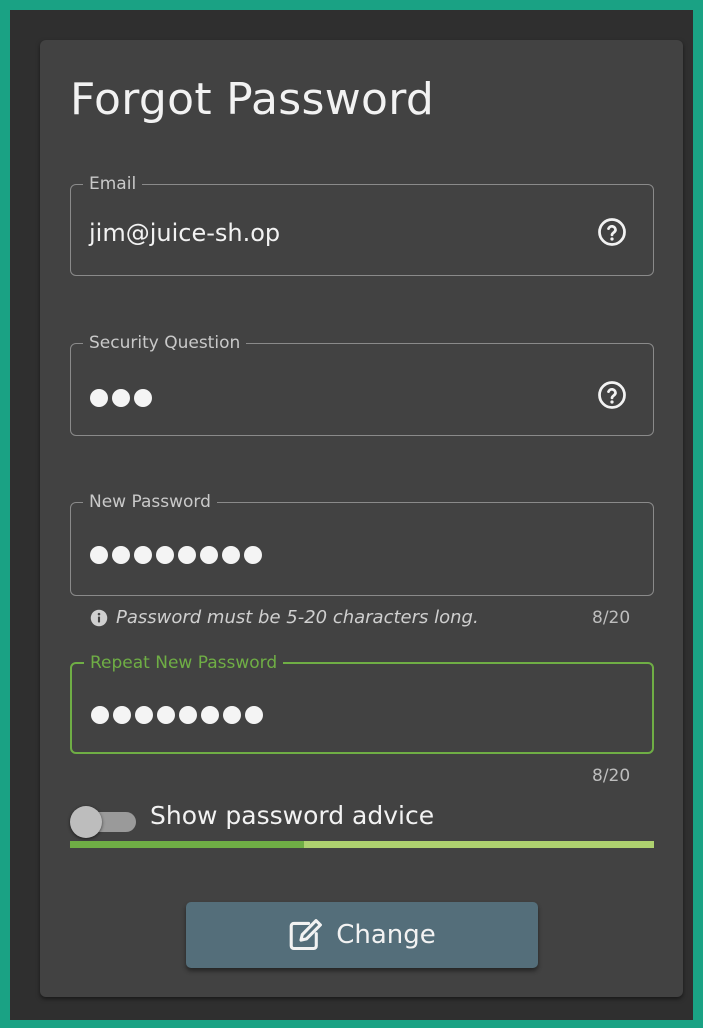  Describe the element at coordinates (86, 822) in the screenshot. I see `toggle-thumb` at that location.